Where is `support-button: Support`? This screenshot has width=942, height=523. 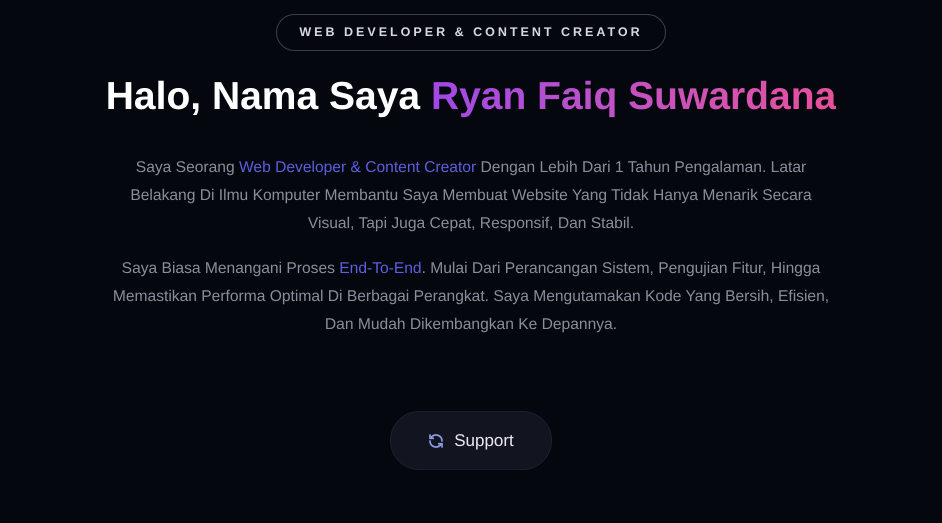 support-button: Support is located at coordinates (471, 440).